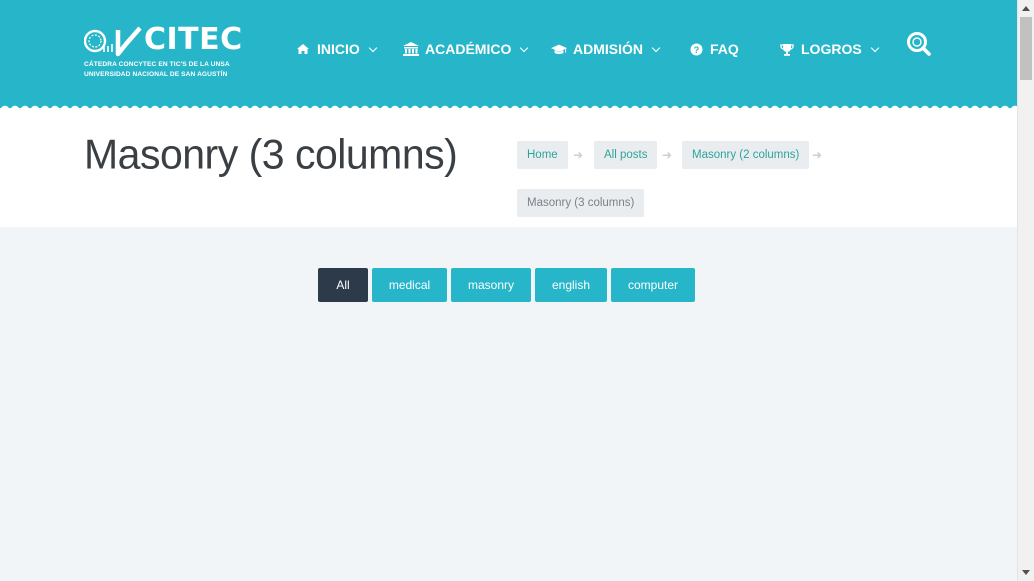 The height and width of the screenshot is (581, 1034). Describe the element at coordinates (156, 74) in the screenshot. I see `logo-subtitle-2: UNIVERSIDAD NACIONAL DE SAN AGUSTÍN` at that location.